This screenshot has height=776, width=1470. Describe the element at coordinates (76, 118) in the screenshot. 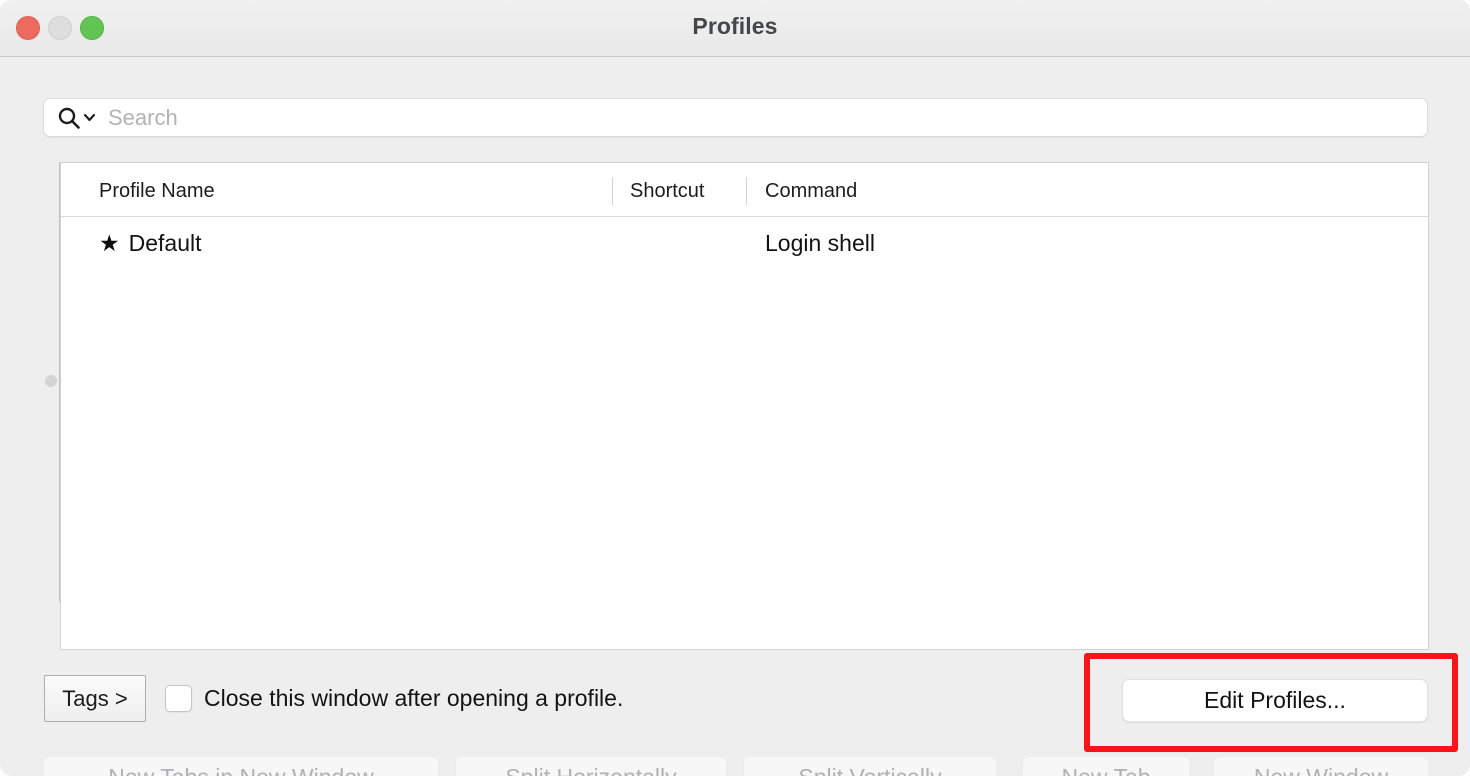

I see `search-icon` at that location.